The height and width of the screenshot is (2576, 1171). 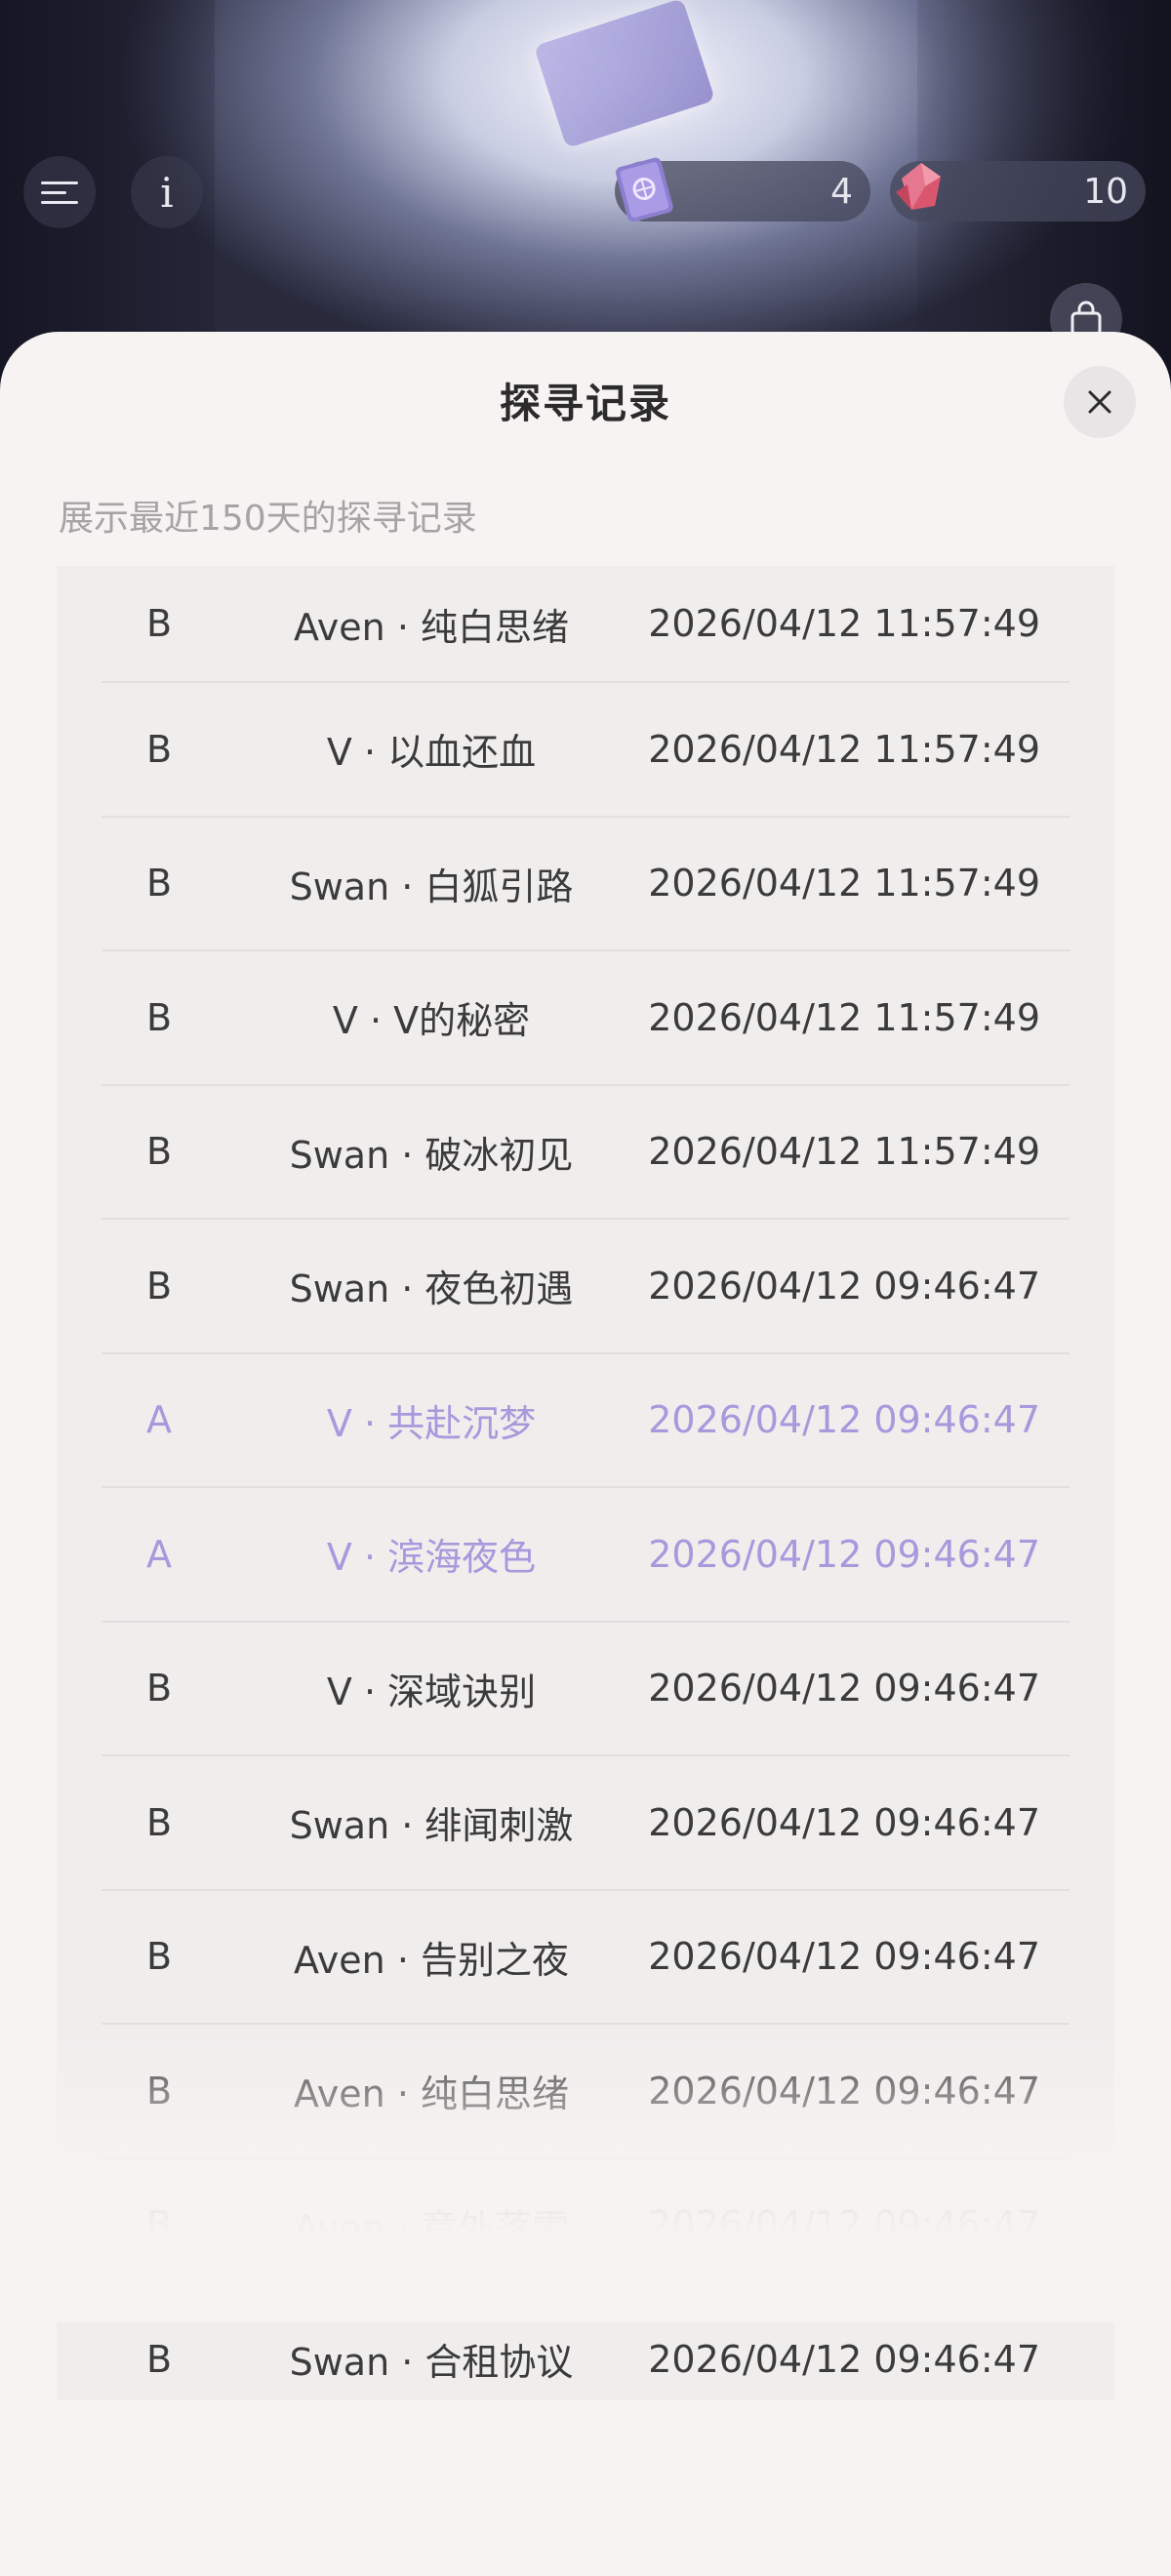 What do you see at coordinates (431, 1558) in the screenshot?
I see `record-name: V · 滨海夜色` at bounding box center [431, 1558].